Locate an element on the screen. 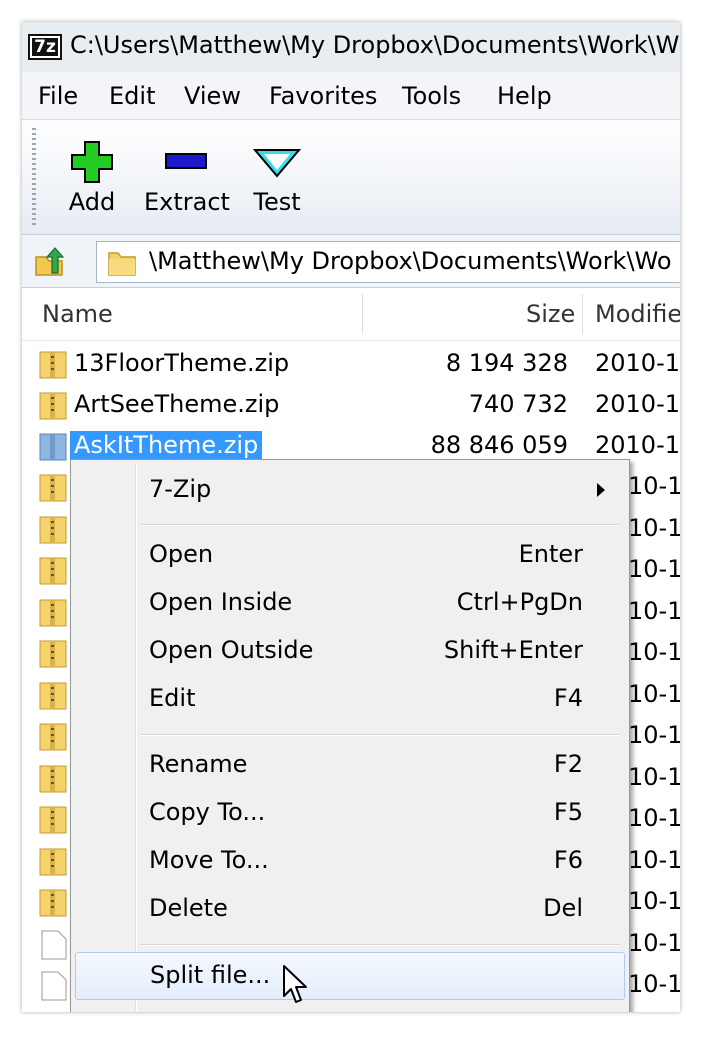 This screenshot has width=720, height=1050. address-path-text: \Matthew\My Dropbox\Documents\Work\Wo is located at coordinates (410, 261).